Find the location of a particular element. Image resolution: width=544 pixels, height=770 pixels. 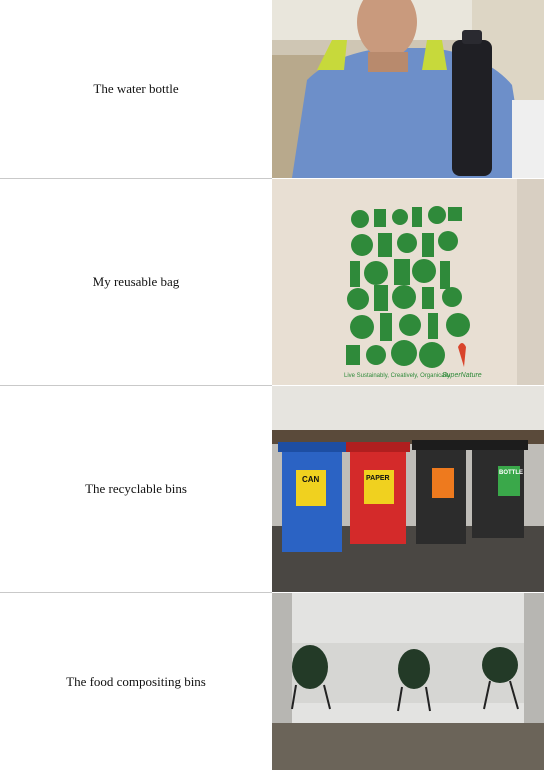

caption-reusable-bag: My reusable bag is located at coordinates (136, 281).